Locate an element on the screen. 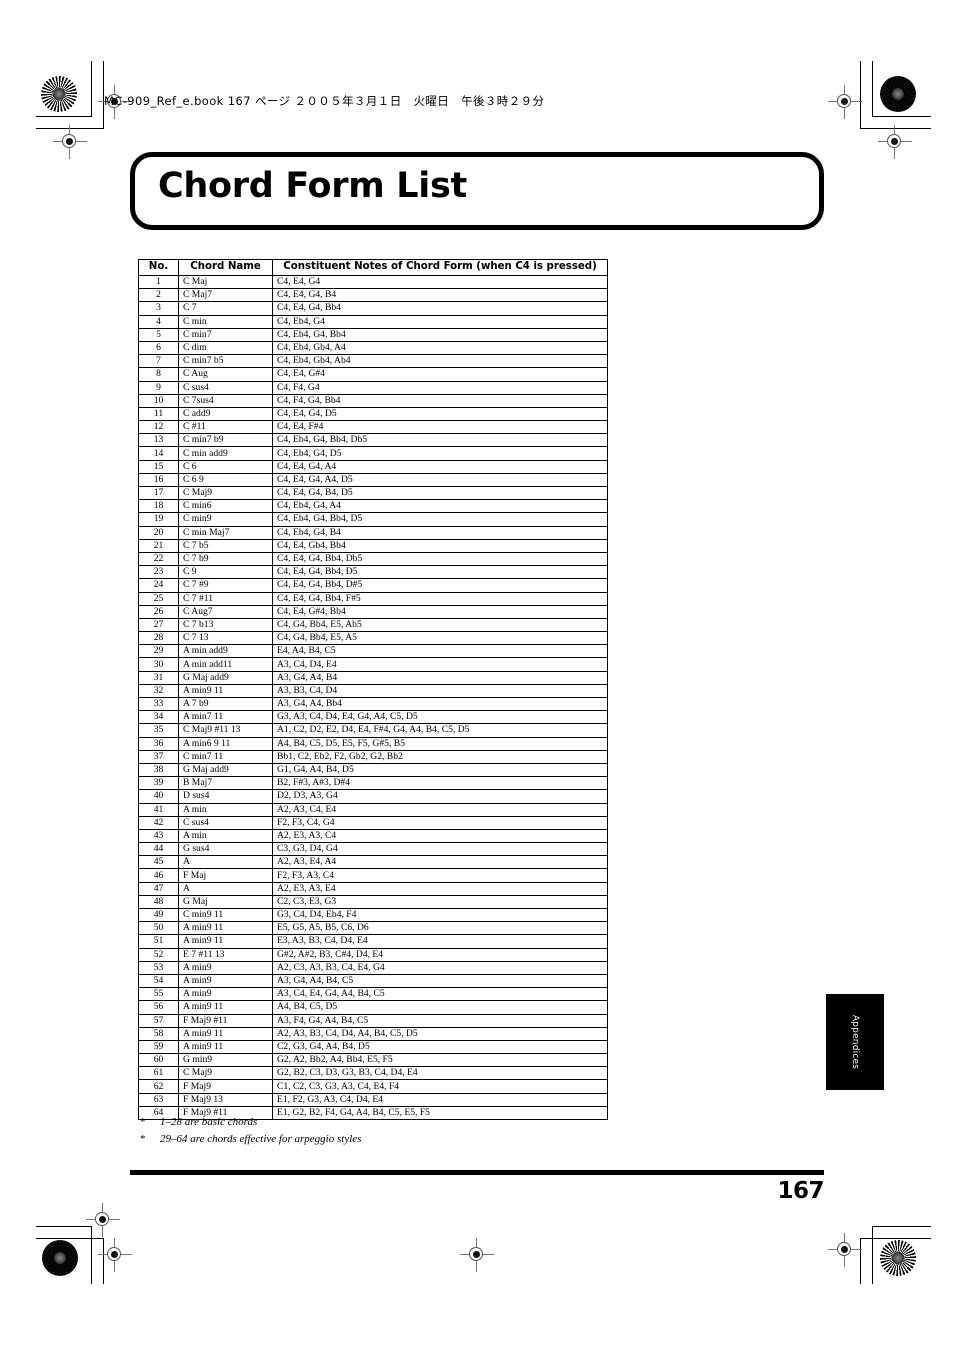  cell-constituent-notes: C4, E4, G#4 is located at coordinates (440, 374).